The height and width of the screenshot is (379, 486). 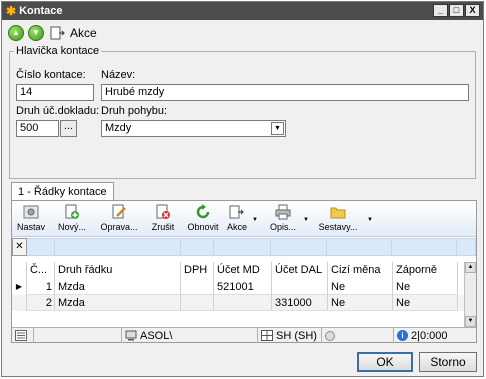 I want to click on header-group-legend: Hlavička kontace, so click(x=58, y=51).